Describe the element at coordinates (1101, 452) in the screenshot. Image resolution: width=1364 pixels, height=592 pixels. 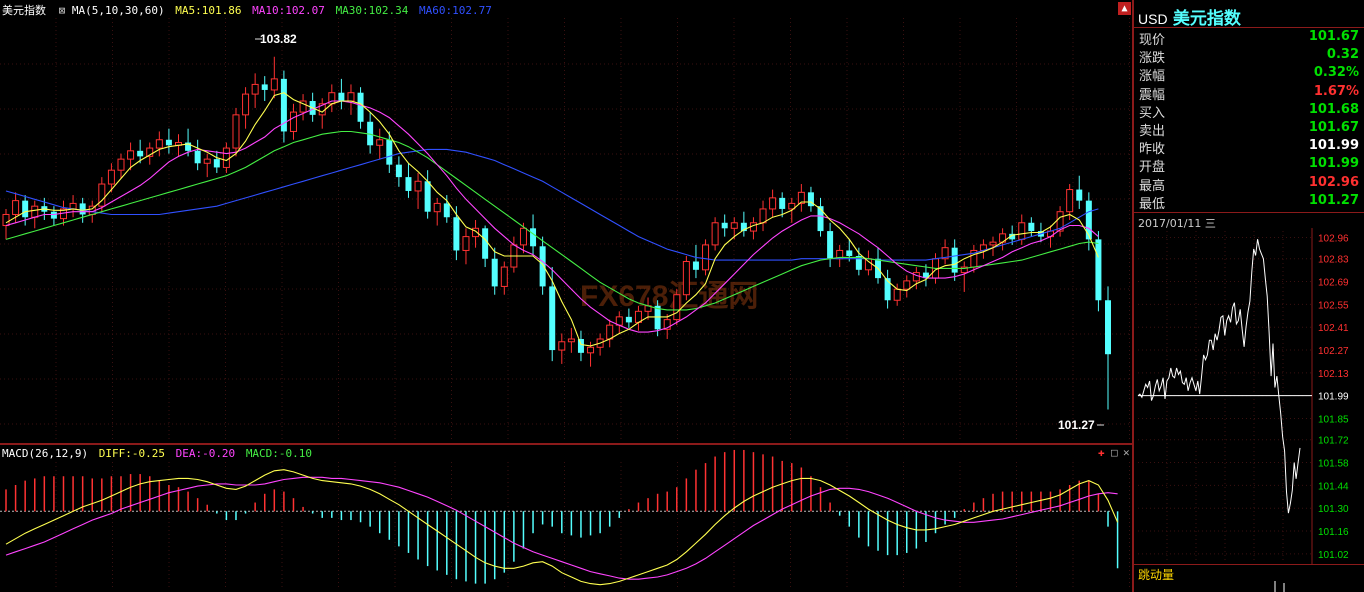
I see `add-indicator-icon: ✚` at that location.